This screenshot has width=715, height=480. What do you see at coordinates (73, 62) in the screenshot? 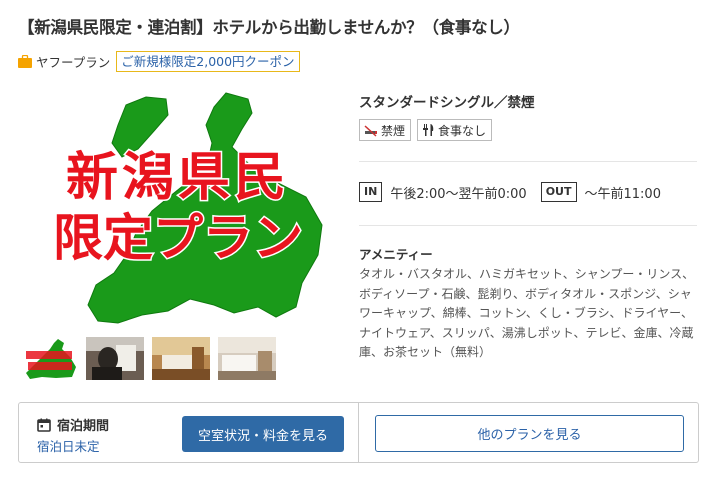
I see `plan-badge-label: ヤフープラン` at bounding box center [73, 62].